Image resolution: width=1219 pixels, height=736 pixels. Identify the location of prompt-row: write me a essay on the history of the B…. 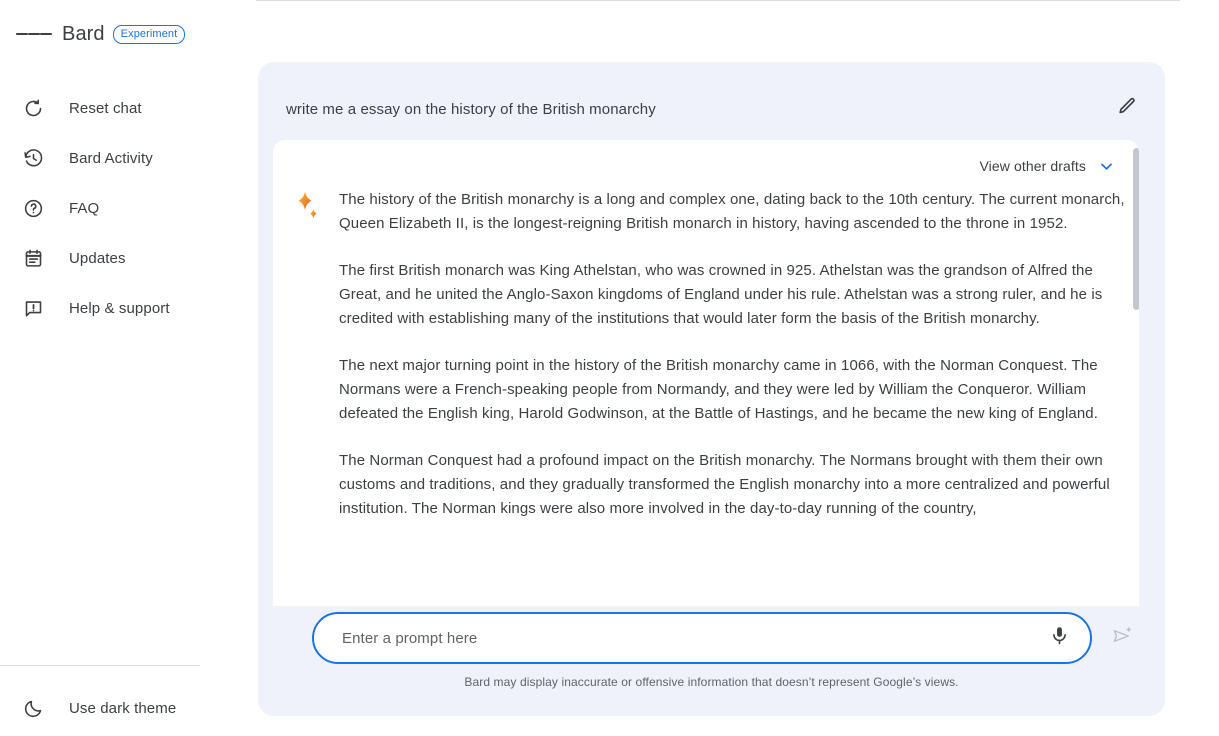
(714, 109).